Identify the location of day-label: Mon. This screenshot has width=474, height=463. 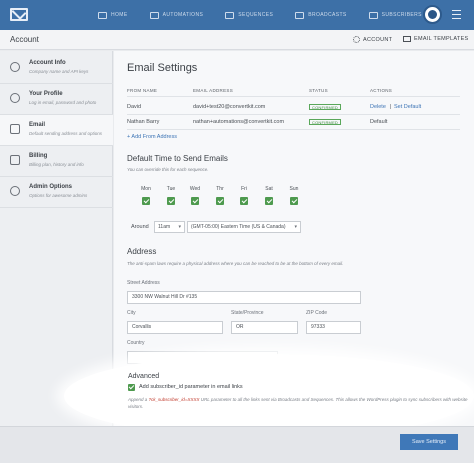
(146, 189).